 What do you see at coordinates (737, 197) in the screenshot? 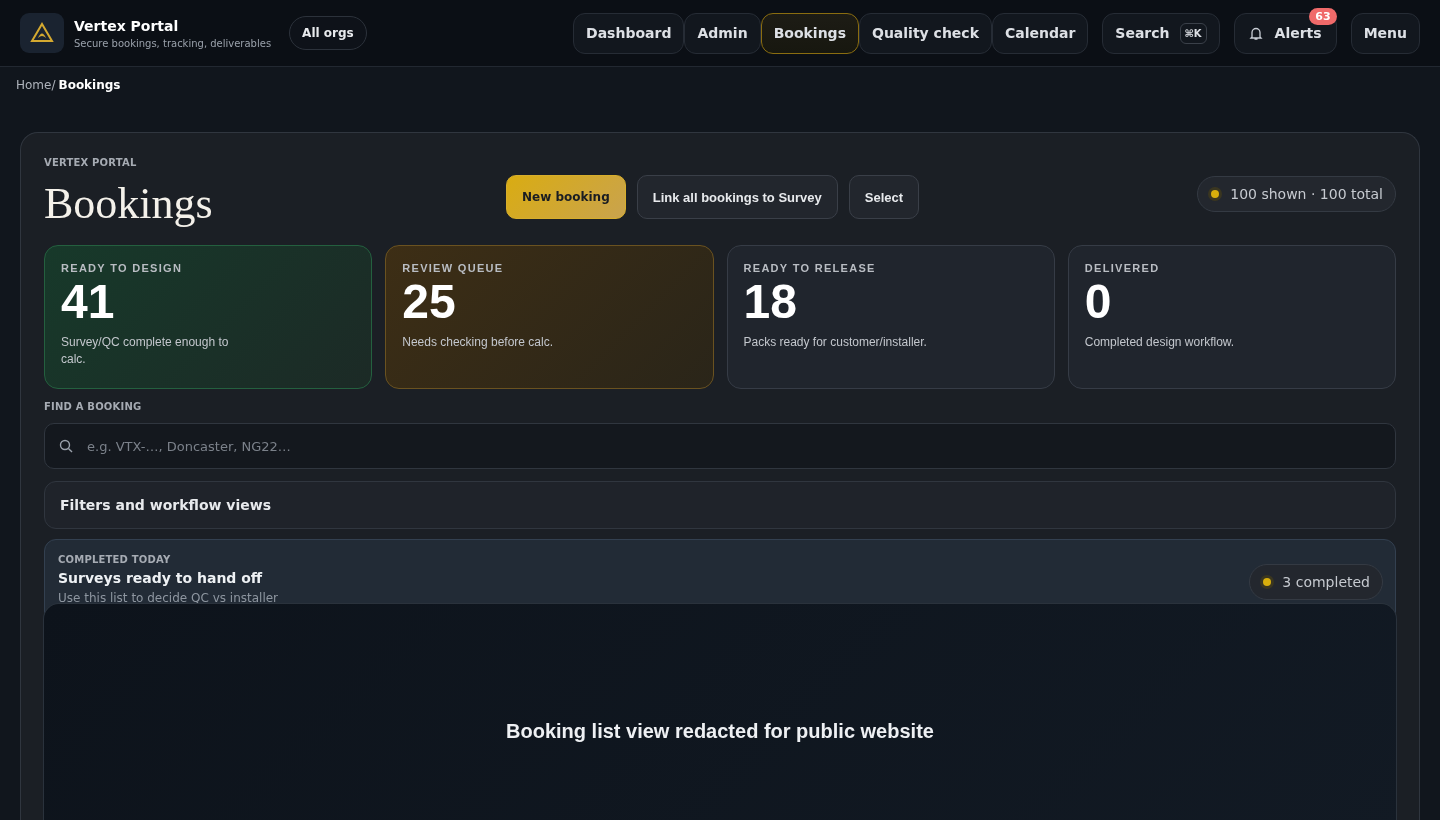
I see `action-button: Link all bookings to Survey` at bounding box center [737, 197].